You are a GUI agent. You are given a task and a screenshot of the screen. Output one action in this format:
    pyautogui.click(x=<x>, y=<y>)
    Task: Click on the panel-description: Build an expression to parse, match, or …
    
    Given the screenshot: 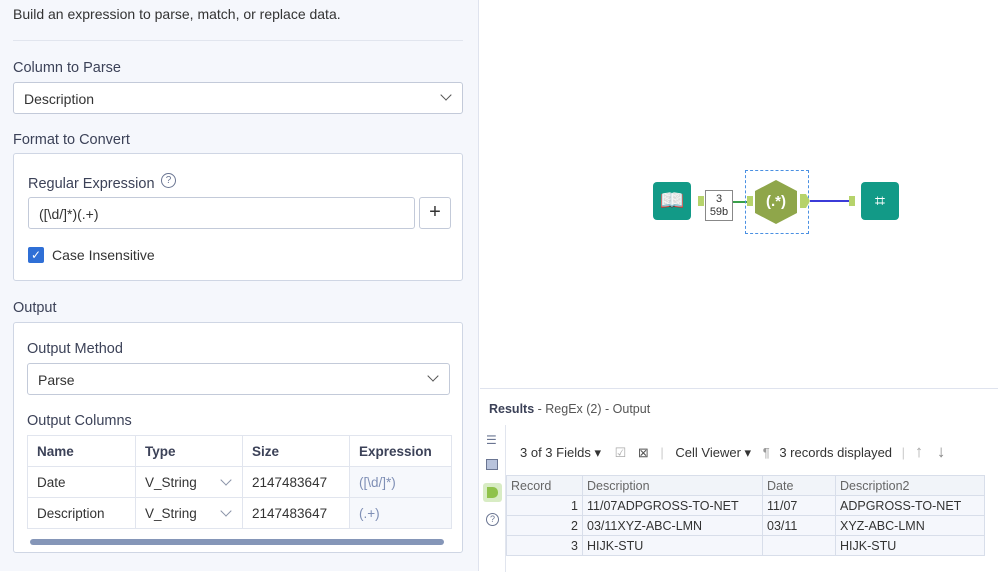 What is the action you would take?
    pyautogui.click(x=177, y=14)
    